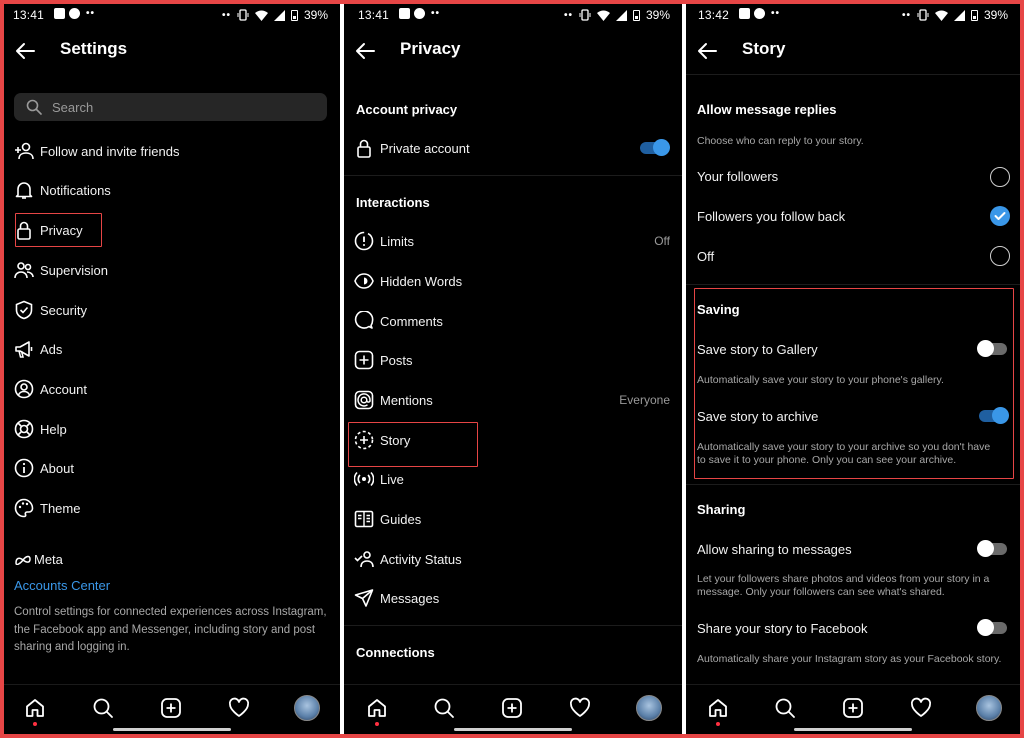 This screenshot has height=738, width=1024. Describe the element at coordinates (705, 256) in the screenshot. I see `reply-option-label: Off` at that location.